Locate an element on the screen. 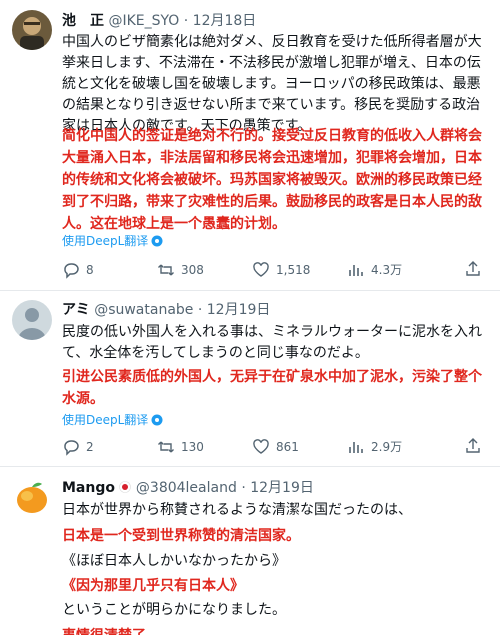 The height and width of the screenshot is (635, 500). view-count: 4.3万 is located at coordinates (387, 270).